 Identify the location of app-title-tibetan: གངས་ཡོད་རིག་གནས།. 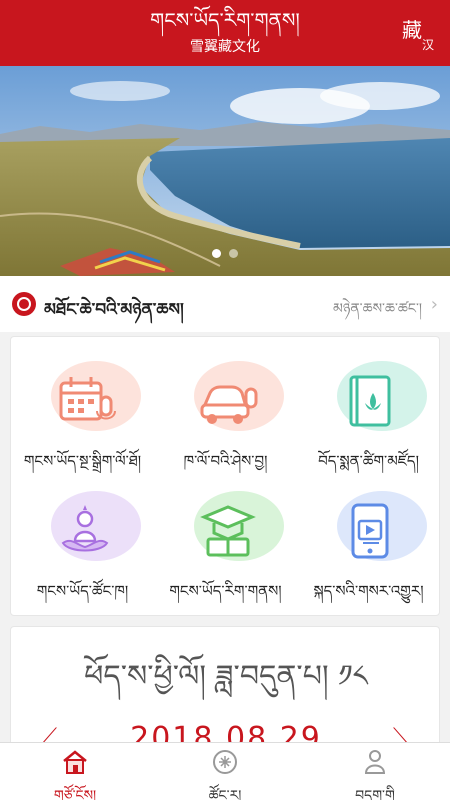
(225, 20).